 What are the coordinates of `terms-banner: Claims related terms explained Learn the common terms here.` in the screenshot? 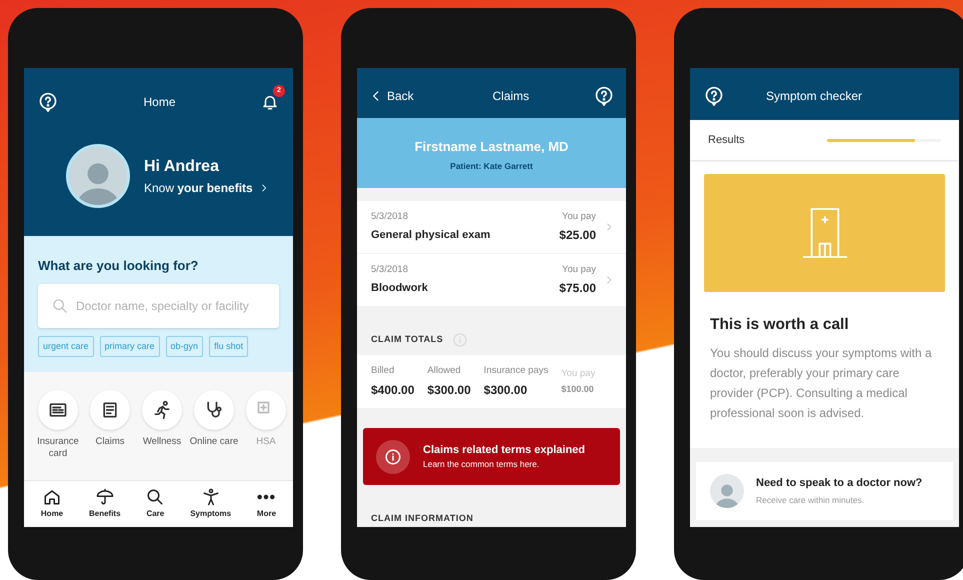 It's located at (491, 456).